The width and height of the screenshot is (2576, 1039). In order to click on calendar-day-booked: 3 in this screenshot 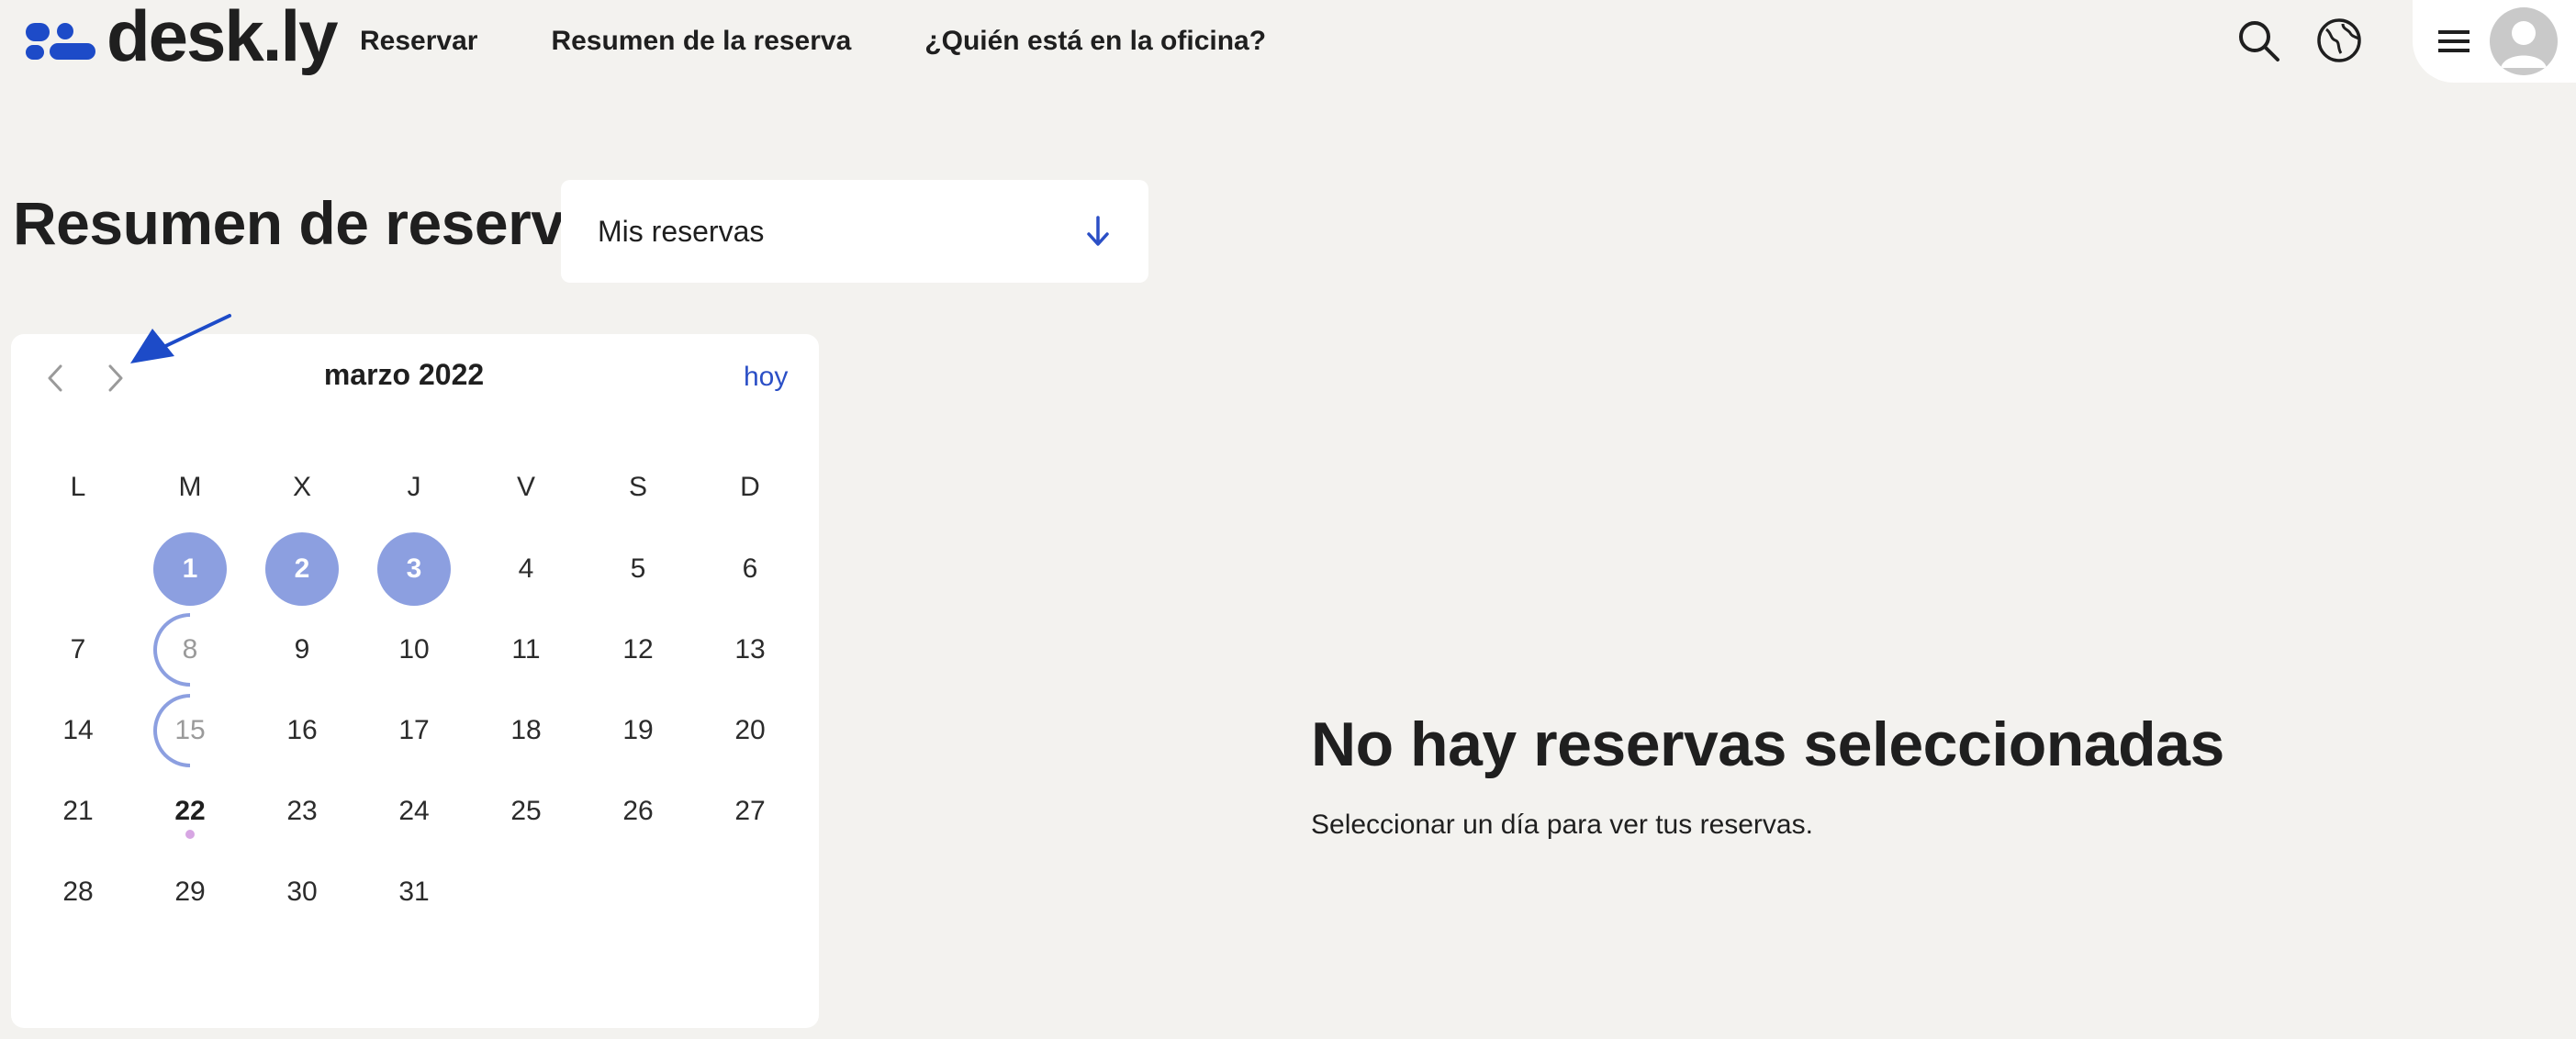, I will do `click(414, 569)`.